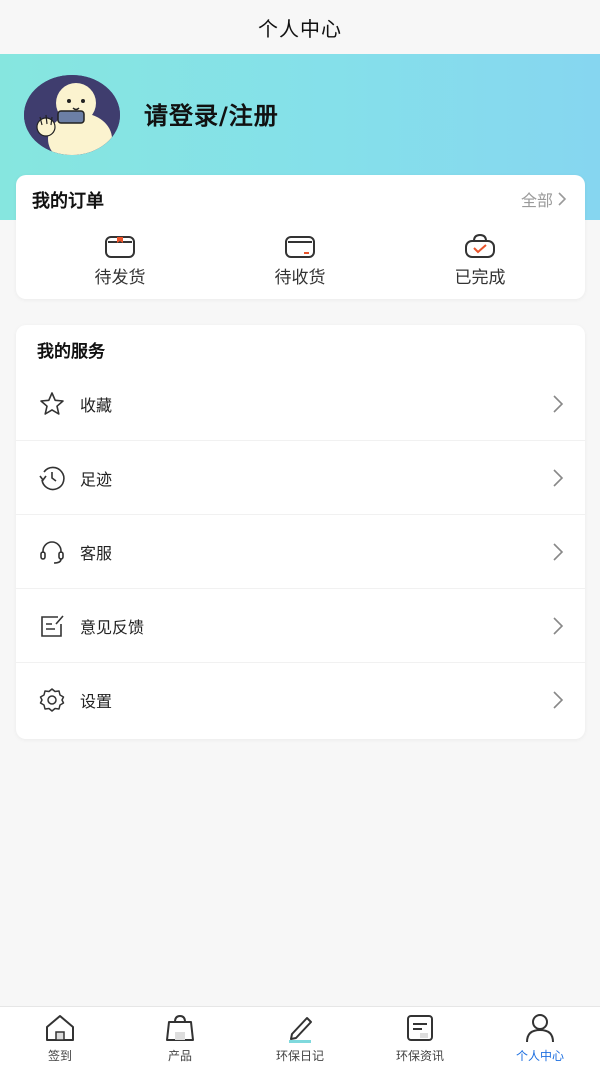  Describe the element at coordinates (180, 1027) in the screenshot. I see `shopping-bag-icon` at that location.